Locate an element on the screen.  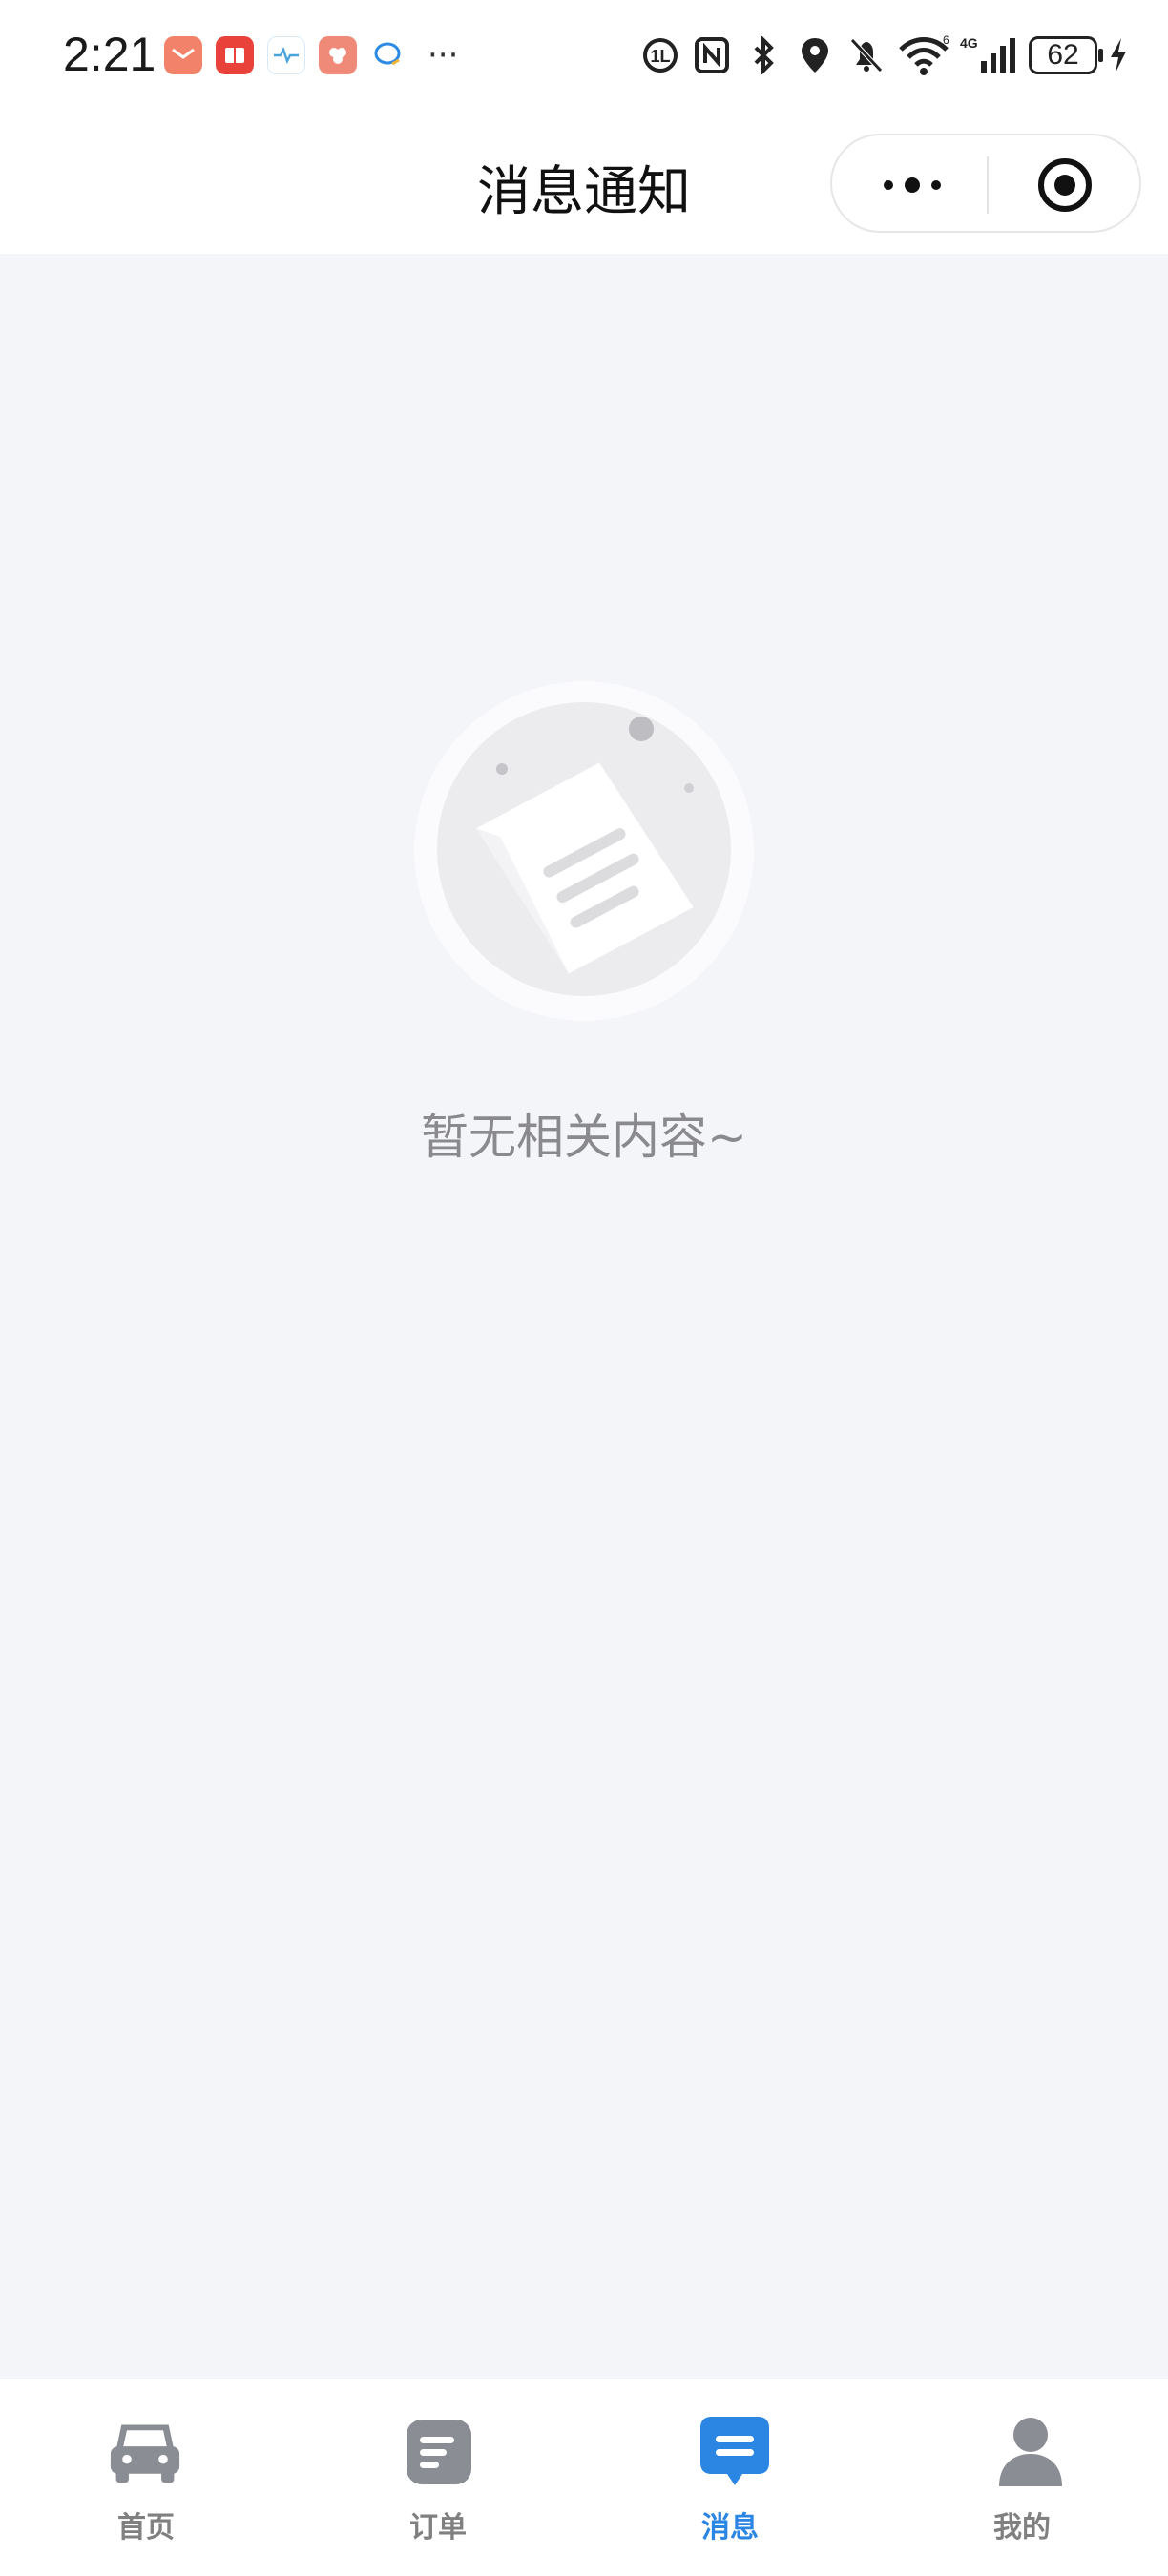
capsule-divider is located at coordinates (988, 185).